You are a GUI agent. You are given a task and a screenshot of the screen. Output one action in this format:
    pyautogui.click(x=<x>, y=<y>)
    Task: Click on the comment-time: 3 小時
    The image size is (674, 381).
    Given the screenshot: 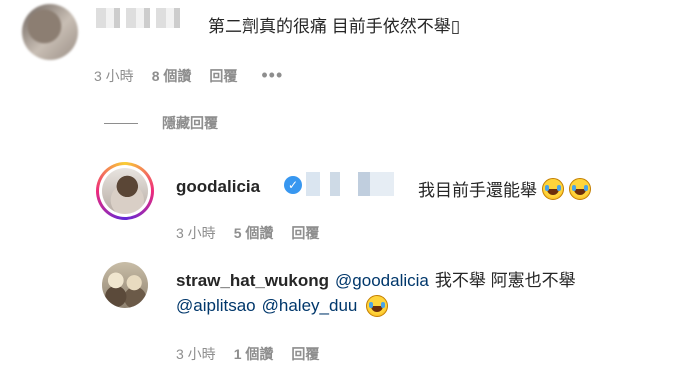 What is the action you would take?
    pyautogui.click(x=114, y=76)
    